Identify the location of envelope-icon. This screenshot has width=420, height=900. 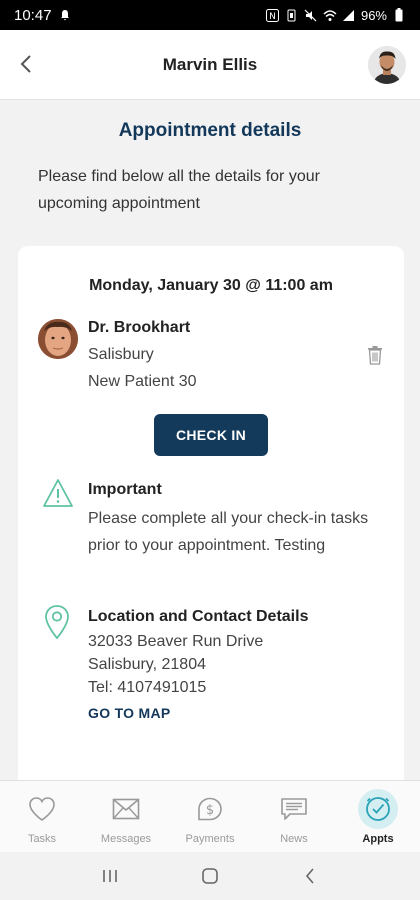
(126, 809).